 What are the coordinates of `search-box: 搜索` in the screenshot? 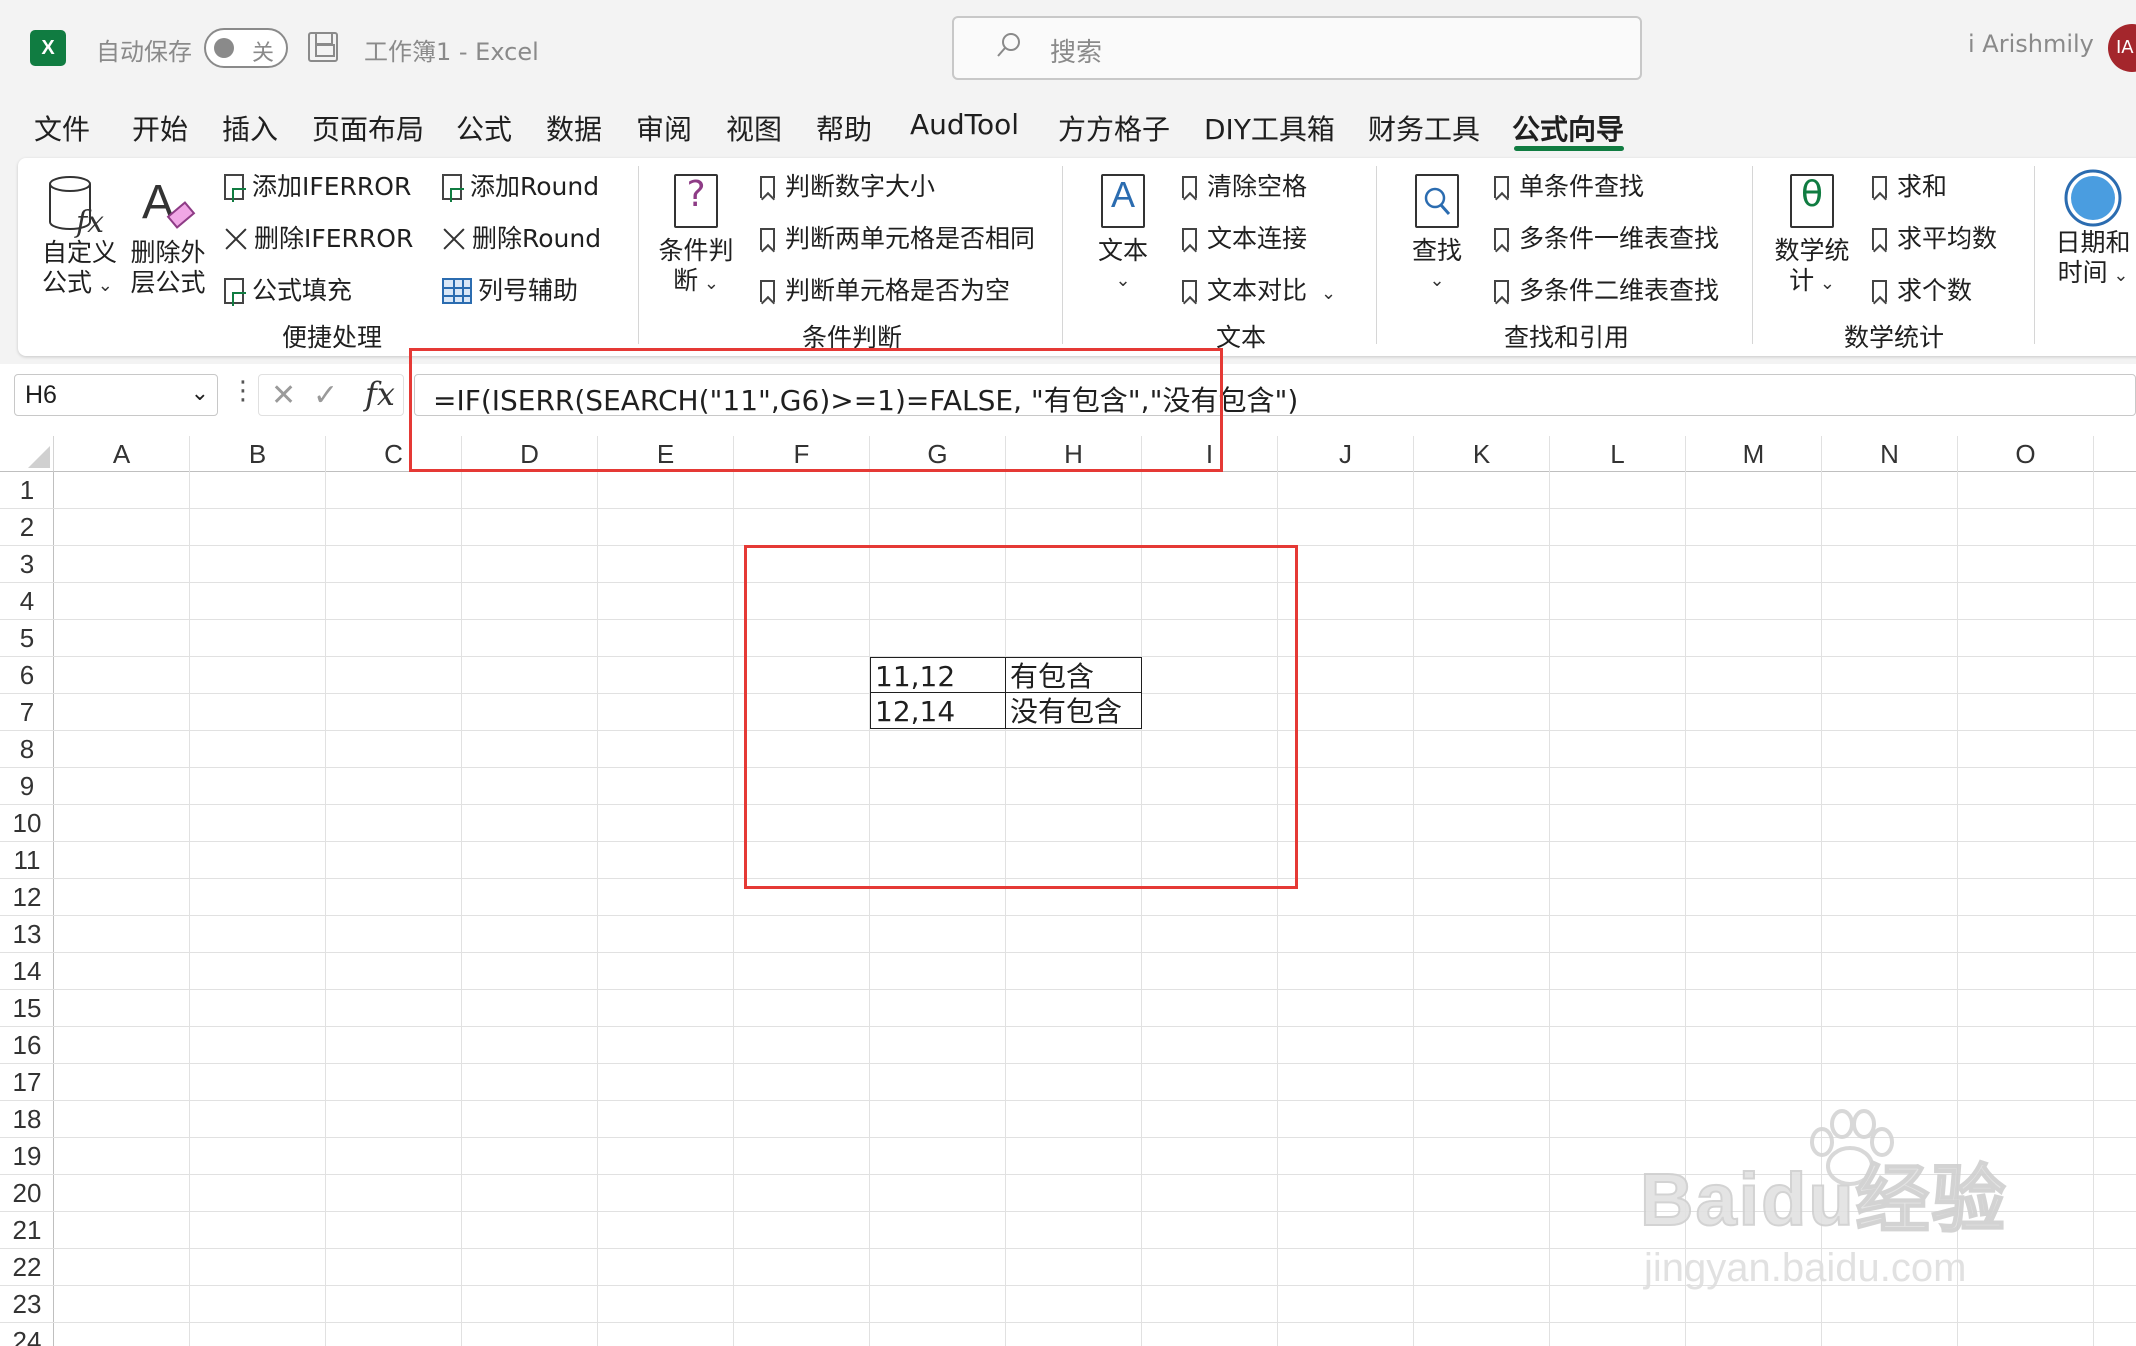 It's located at (1297, 48).